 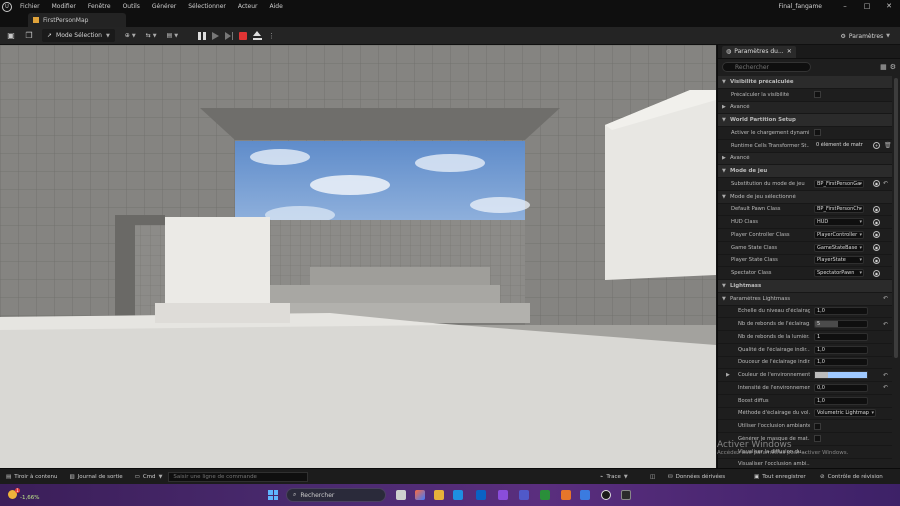 I want to click on dynamic-loading-checkbox, so click(x=817, y=133).